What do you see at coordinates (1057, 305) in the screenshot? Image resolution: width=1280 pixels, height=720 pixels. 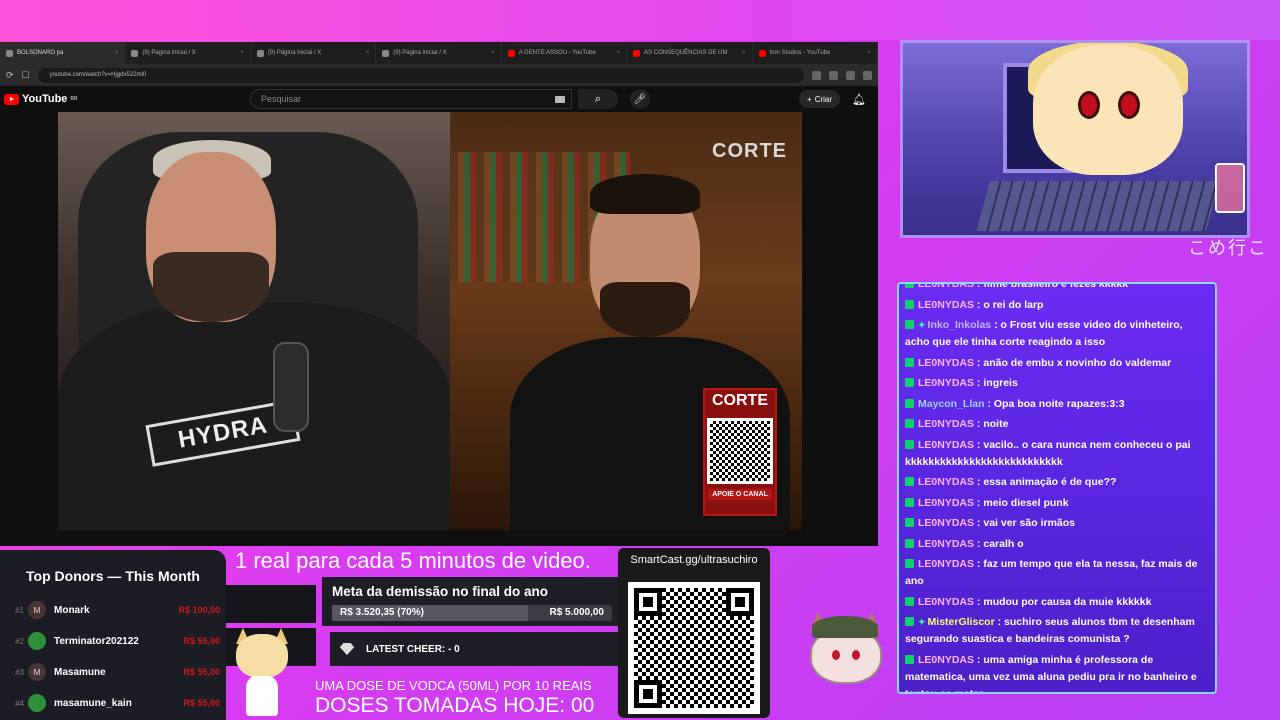 I see `chat-message: LE0NYDAS : o rei do larp` at bounding box center [1057, 305].